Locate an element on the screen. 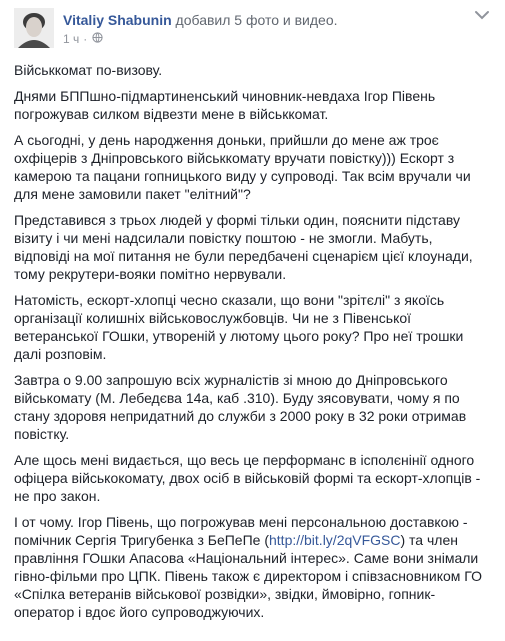 The height and width of the screenshot is (641, 505). post-action: добавил 5 фото и видео. is located at coordinates (256, 20).